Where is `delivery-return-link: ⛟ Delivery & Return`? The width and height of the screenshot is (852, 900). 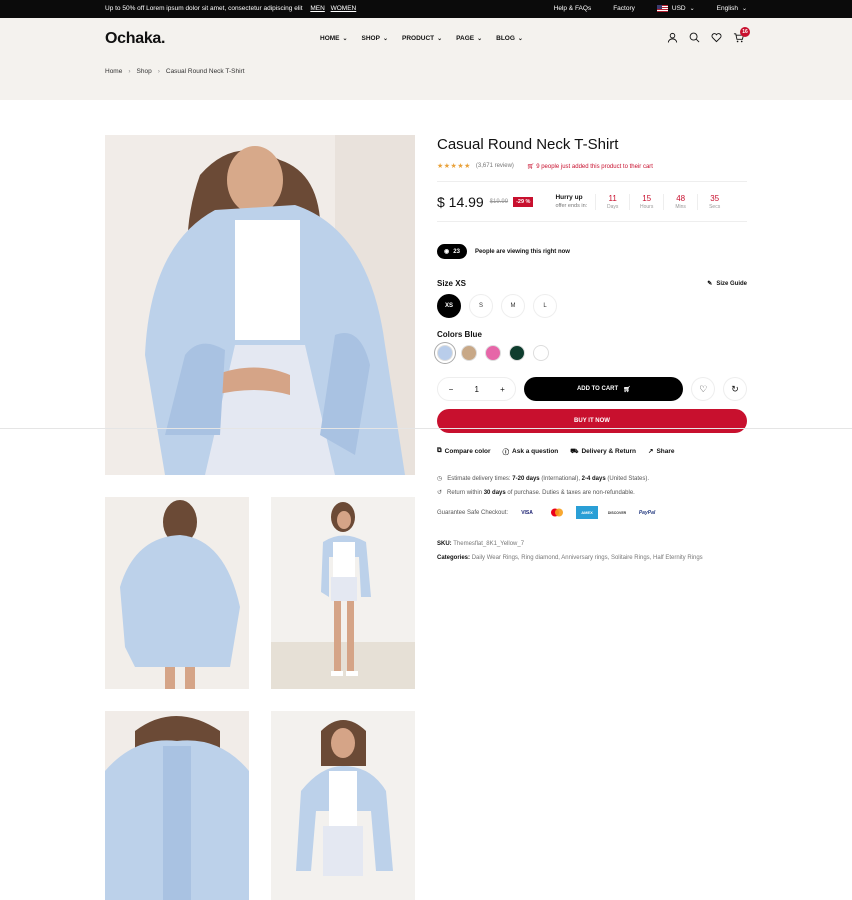 delivery-return-link: ⛟ Delivery & Return is located at coordinates (603, 451).